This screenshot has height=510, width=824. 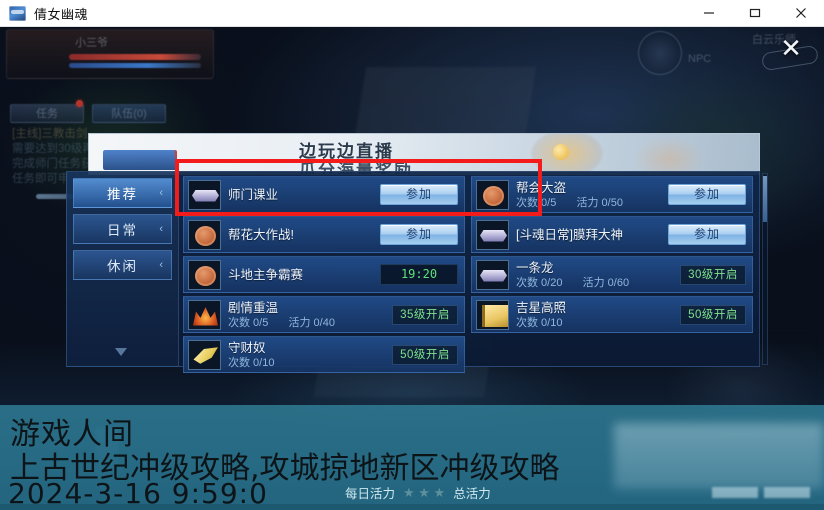 I want to click on caption-blurred-area, so click(x=719, y=456).